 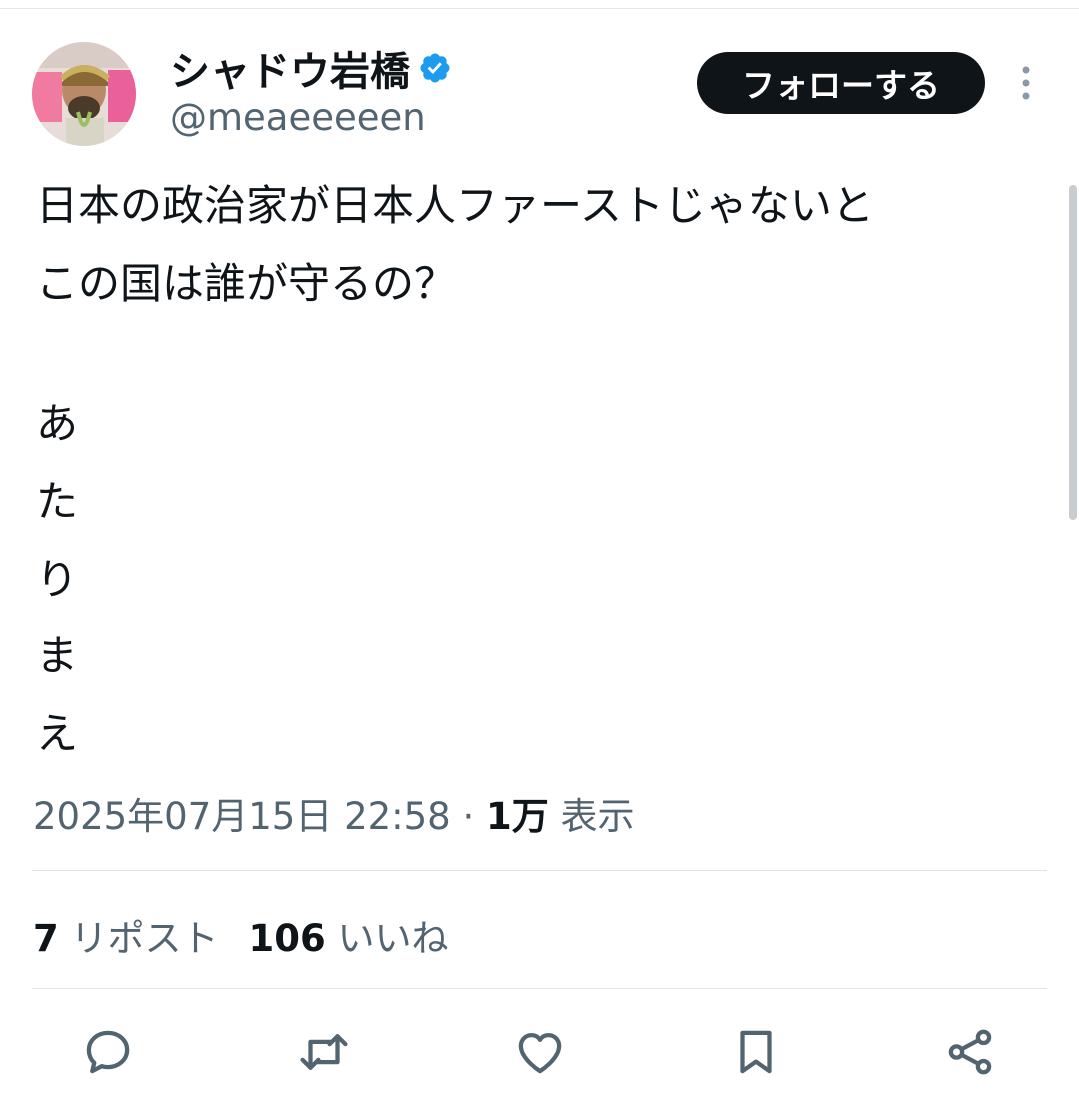 What do you see at coordinates (597, 816) in the screenshot?
I see `views-label: 表示` at bounding box center [597, 816].